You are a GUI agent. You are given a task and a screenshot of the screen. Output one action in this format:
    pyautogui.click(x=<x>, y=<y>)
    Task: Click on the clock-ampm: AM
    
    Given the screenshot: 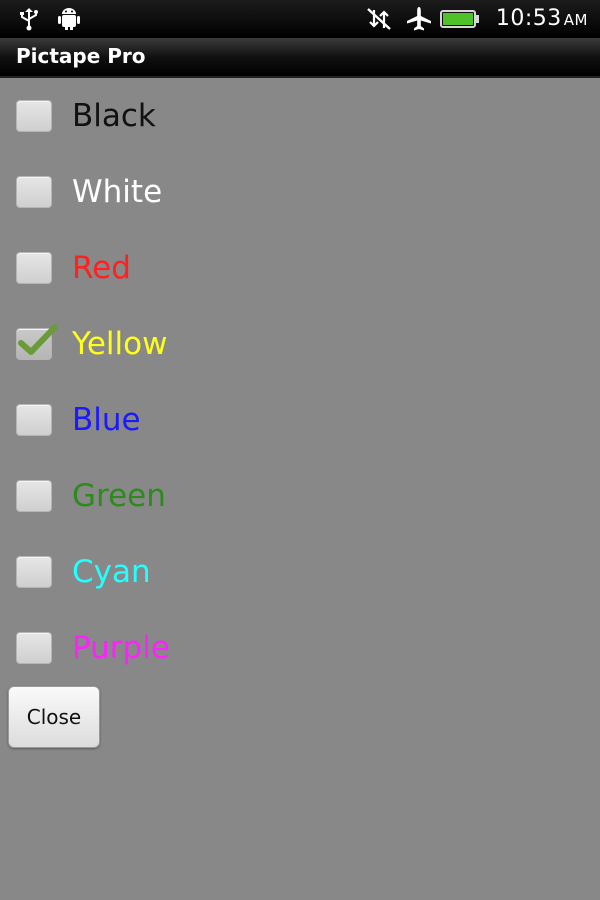 What is the action you would take?
    pyautogui.click(x=575, y=20)
    